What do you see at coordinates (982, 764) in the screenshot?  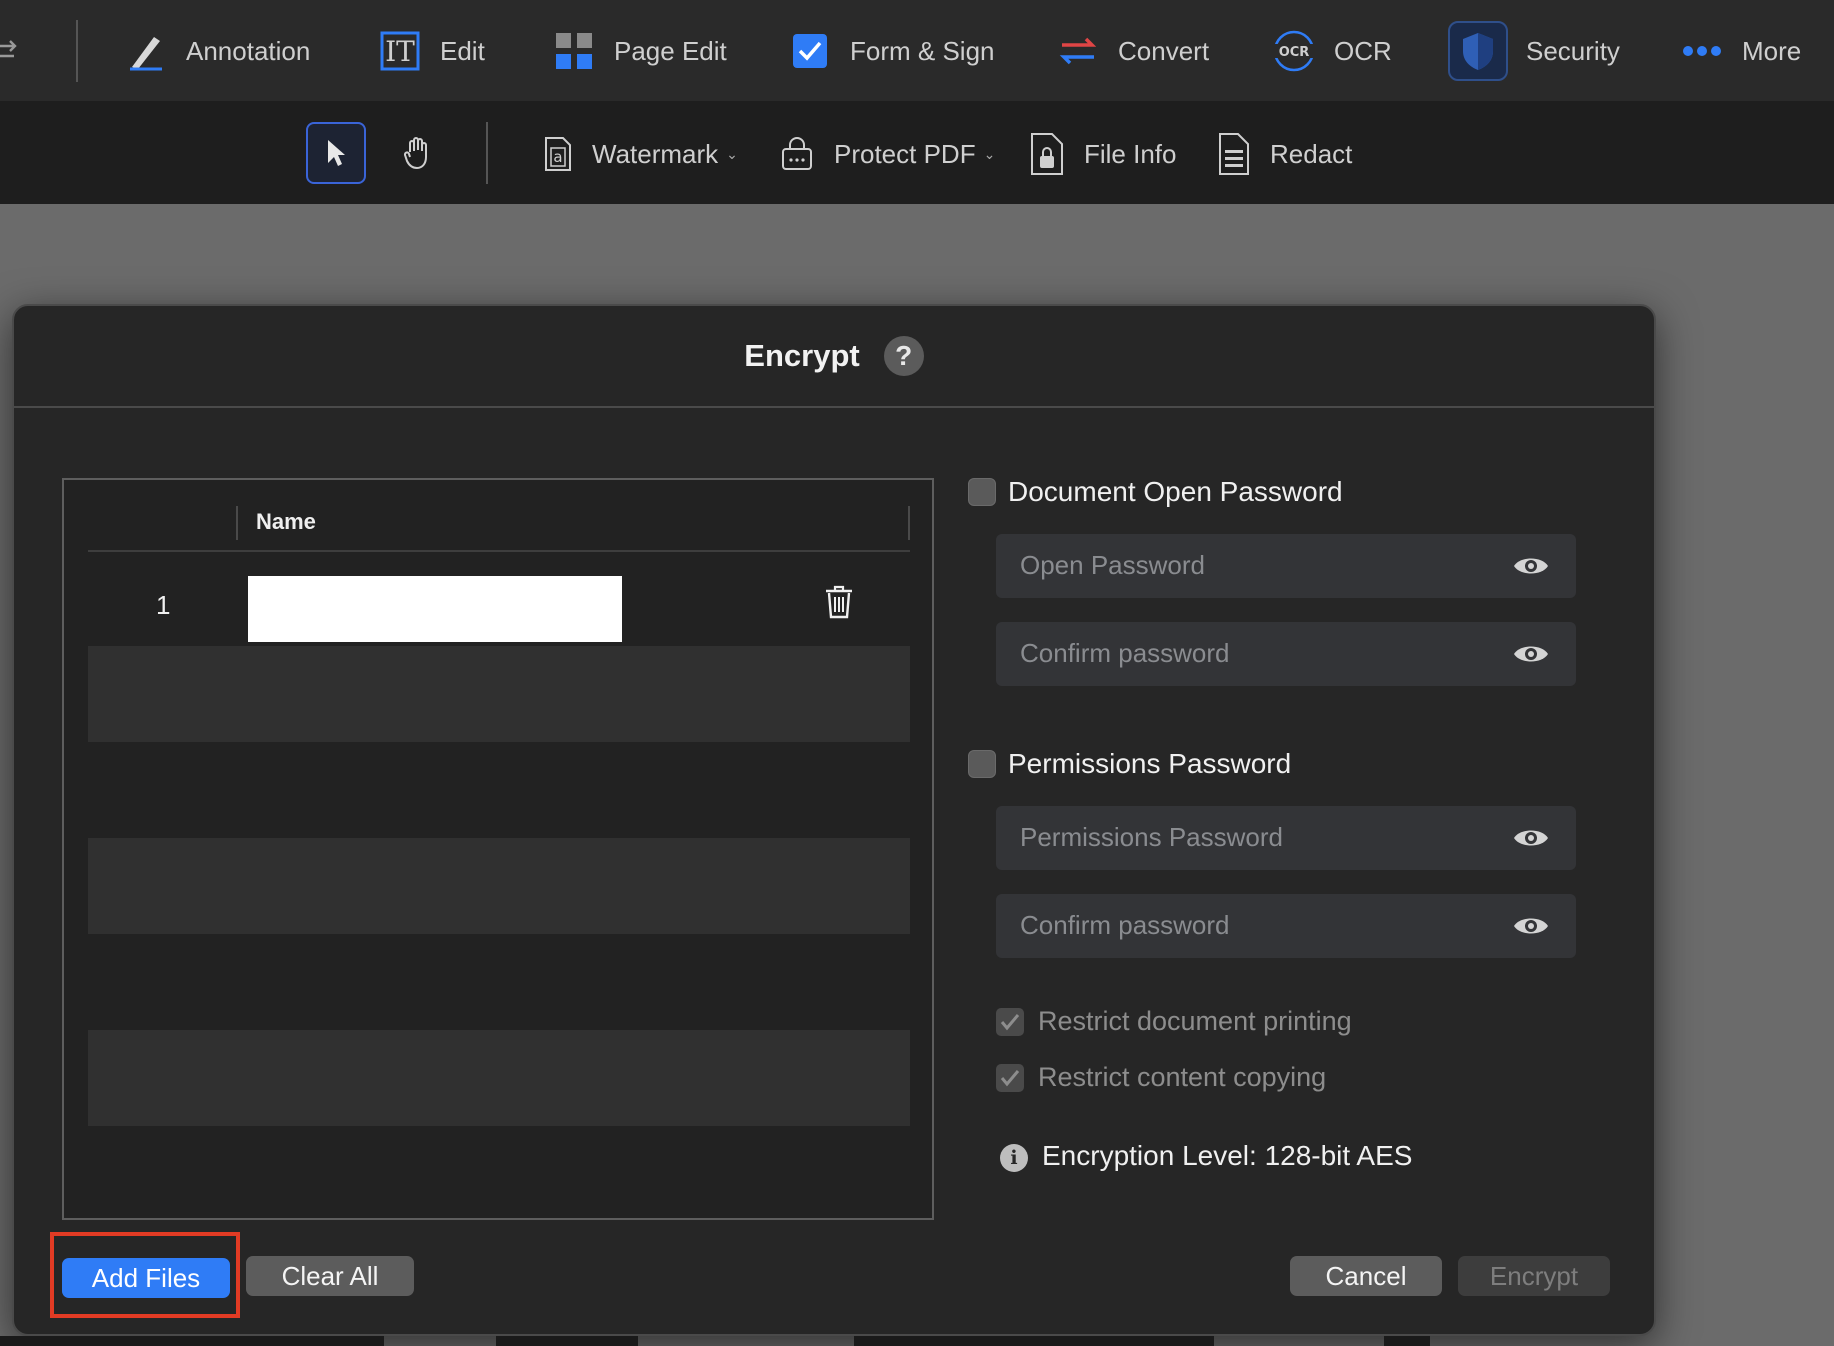 I see `permissions-password-checkbox` at bounding box center [982, 764].